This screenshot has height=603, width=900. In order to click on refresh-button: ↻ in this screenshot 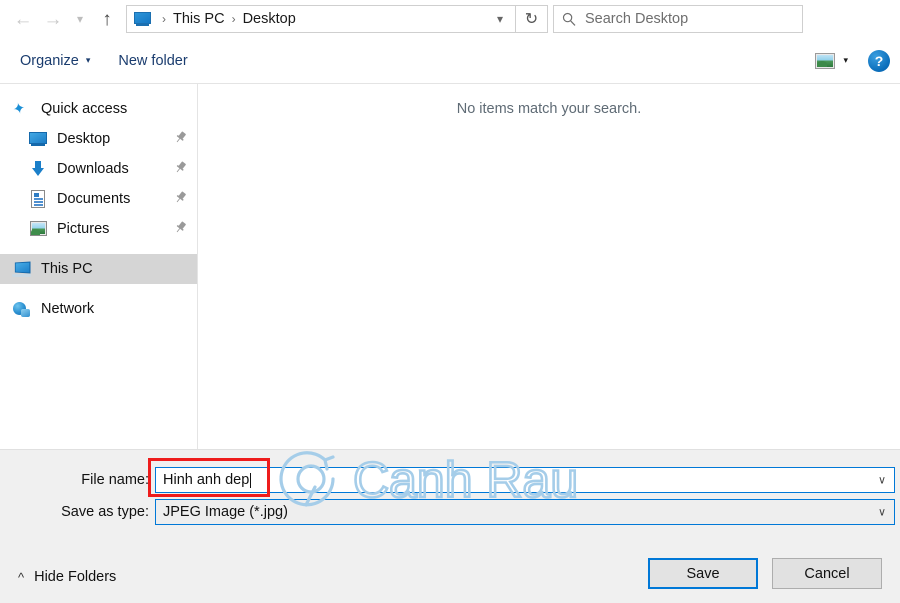, I will do `click(532, 19)`.